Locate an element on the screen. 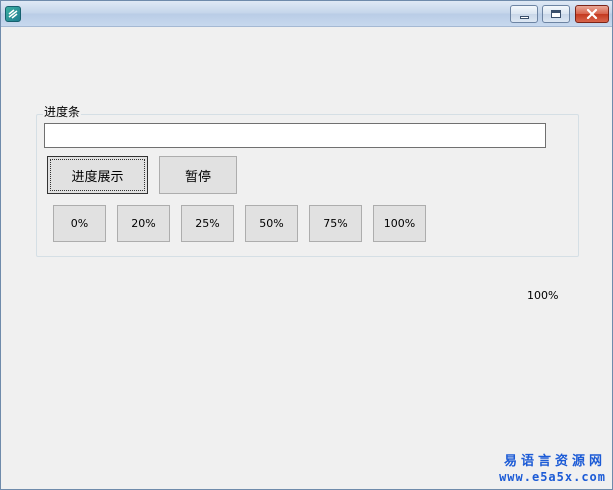 The width and height of the screenshot is (613, 490). title-bar is located at coordinates (306, 14).